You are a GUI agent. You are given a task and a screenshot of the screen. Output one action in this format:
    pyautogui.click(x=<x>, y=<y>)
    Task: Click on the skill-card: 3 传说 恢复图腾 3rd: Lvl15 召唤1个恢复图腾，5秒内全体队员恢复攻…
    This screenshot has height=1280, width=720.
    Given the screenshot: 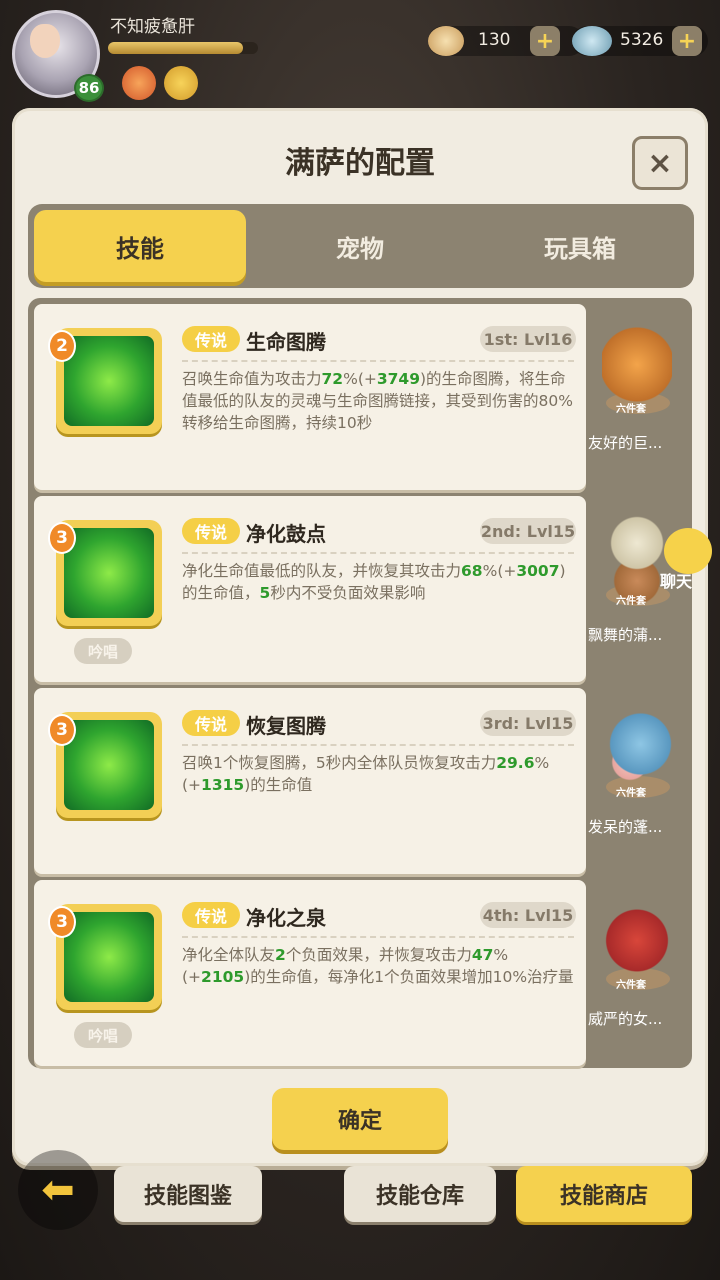 What is the action you would take?
    pyautogui.click(x=310, y=781)
    